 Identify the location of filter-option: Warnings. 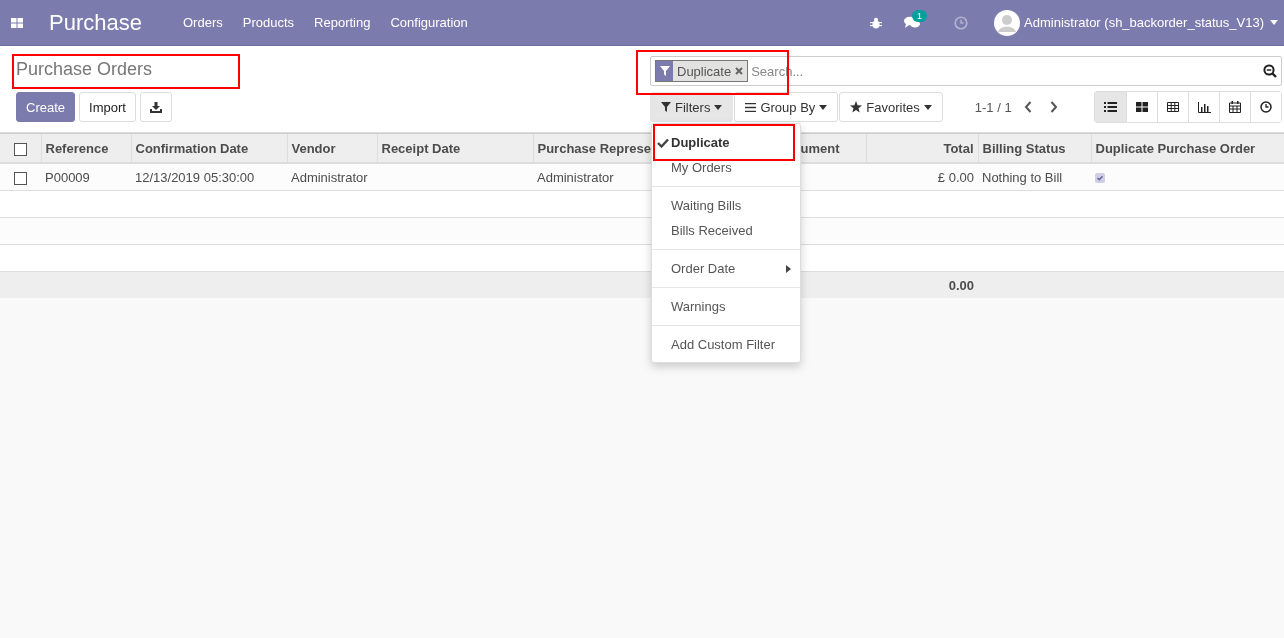
(726, 306).